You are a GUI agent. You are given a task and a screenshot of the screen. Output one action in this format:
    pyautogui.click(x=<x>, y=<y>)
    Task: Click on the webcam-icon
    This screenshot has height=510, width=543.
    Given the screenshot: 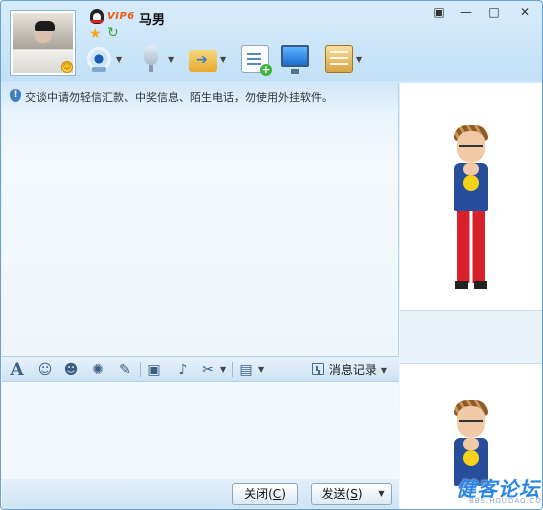 What is the action you would take?
    pyautogui.click(x=99, y=59)
    